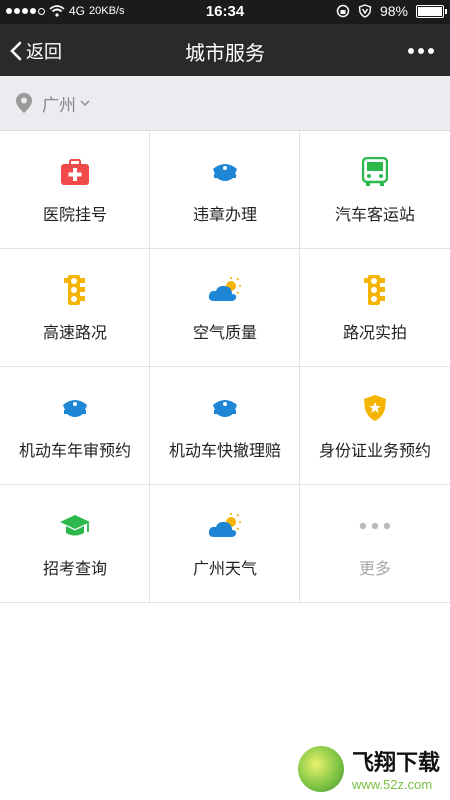 The height and width of the screenshot is (800, 450). I want to click on service-label: 汽车客运站, so click(374, 215).